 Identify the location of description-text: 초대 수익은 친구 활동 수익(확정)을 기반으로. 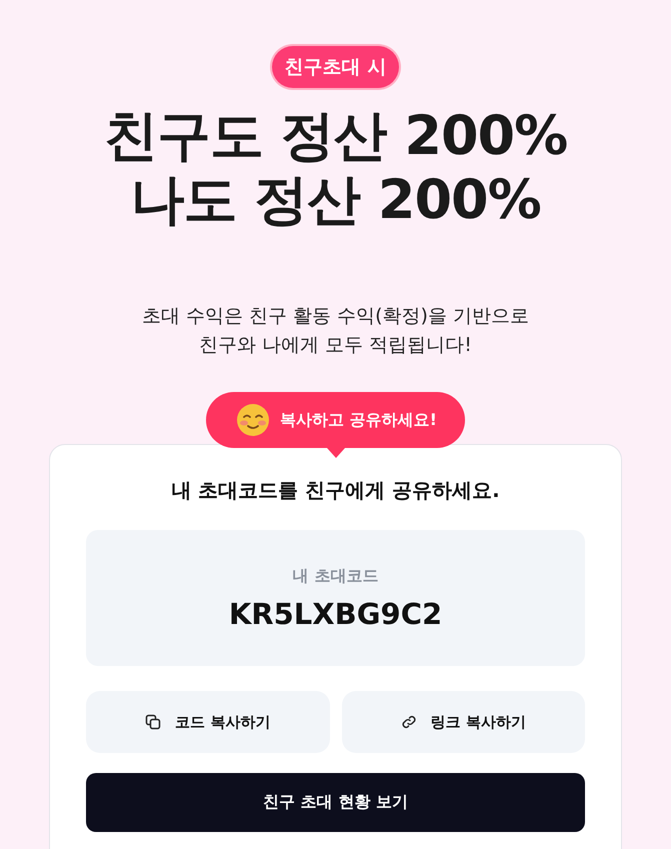
(336, 316).